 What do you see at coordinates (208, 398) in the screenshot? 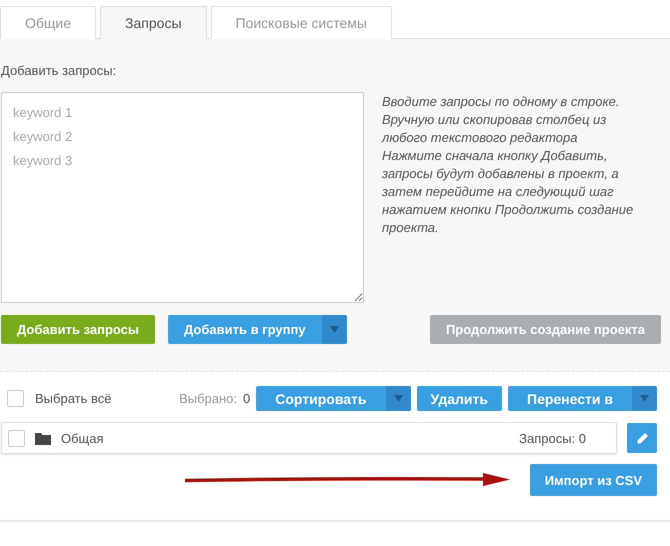
I see `selected-label: Выбрано:` at bounding box center [208, 398].